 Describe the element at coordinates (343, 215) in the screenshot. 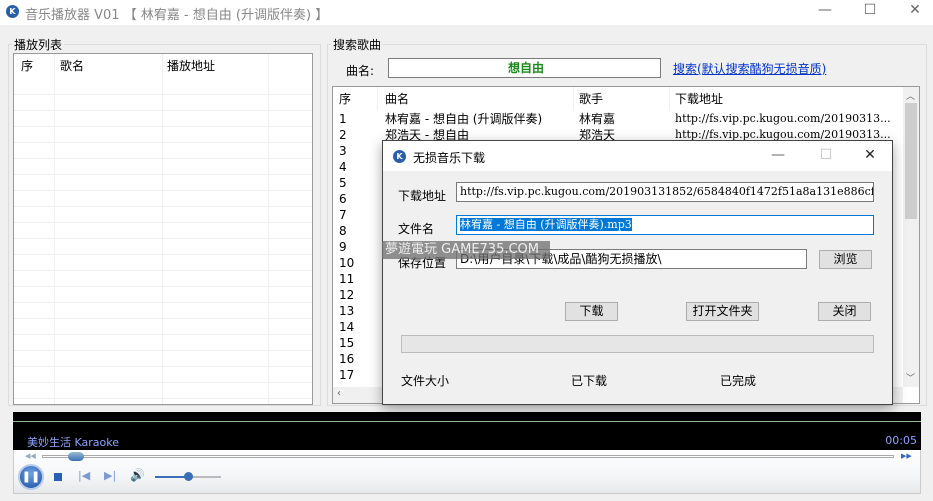

I see `cell-no: 7` at that location.